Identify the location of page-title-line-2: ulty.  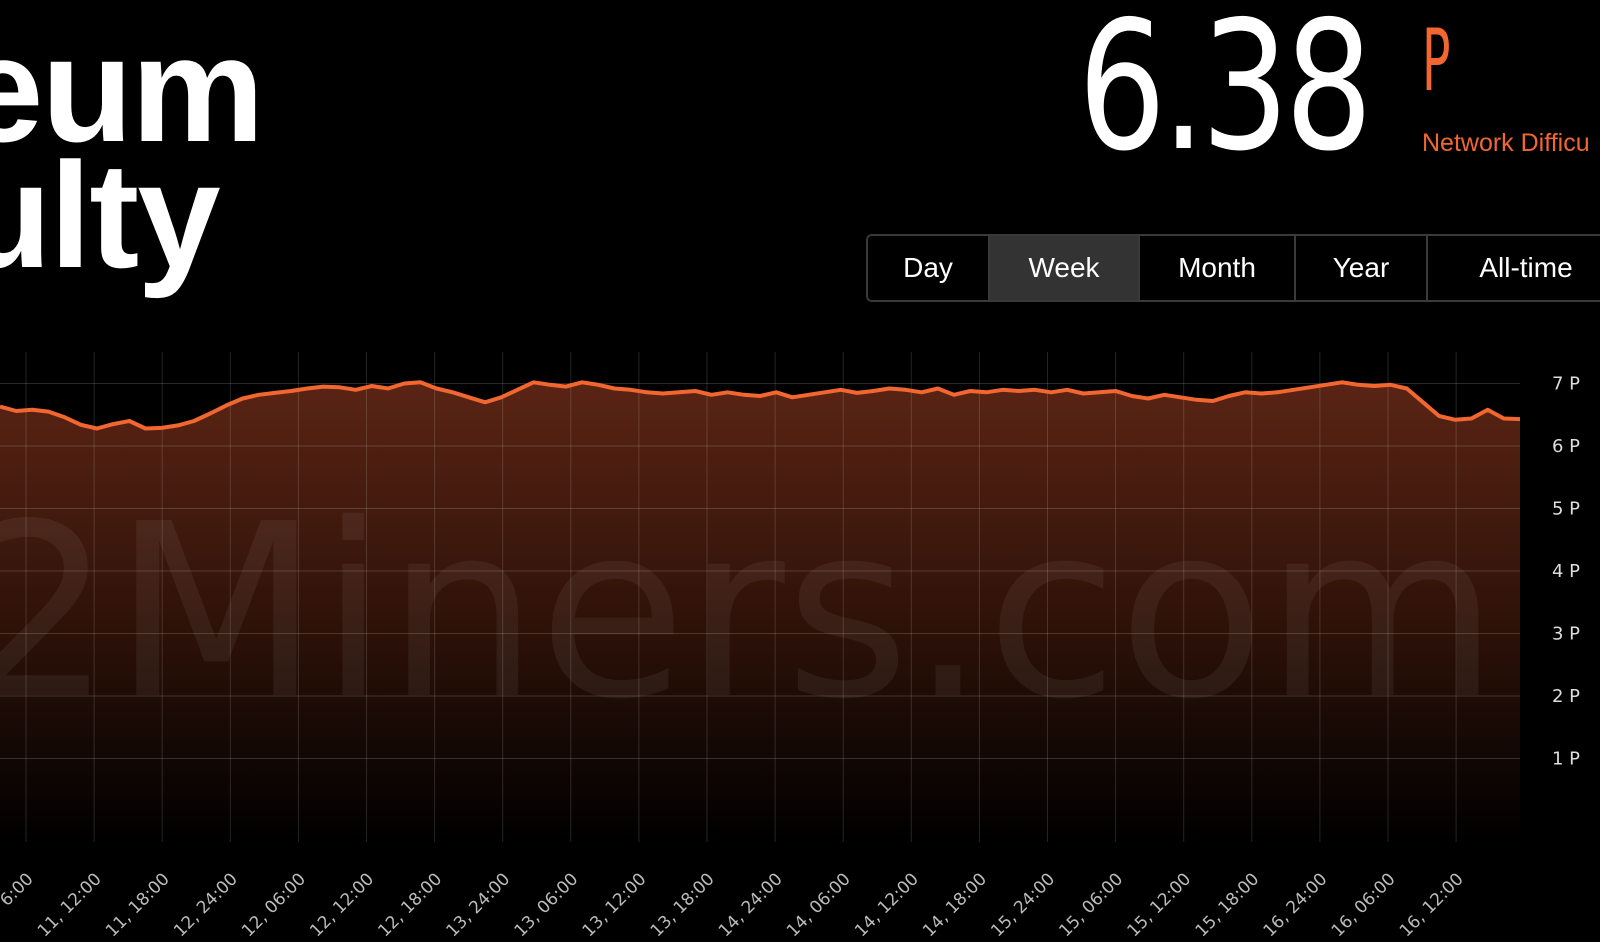
(110, 215).